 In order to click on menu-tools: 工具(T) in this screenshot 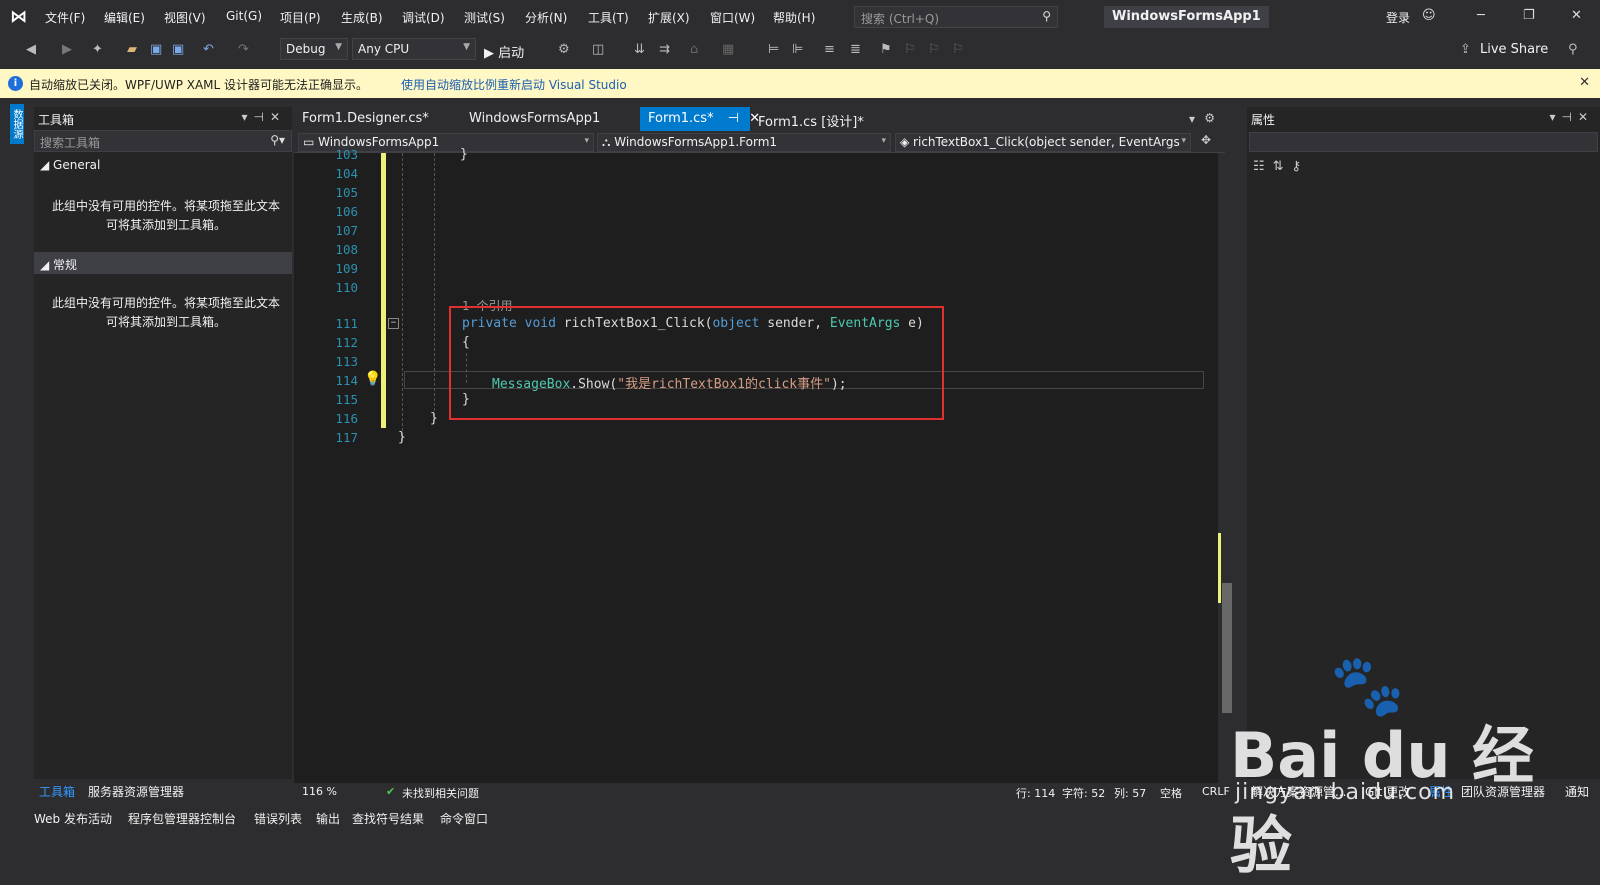, I will do `click(608, 17)`.